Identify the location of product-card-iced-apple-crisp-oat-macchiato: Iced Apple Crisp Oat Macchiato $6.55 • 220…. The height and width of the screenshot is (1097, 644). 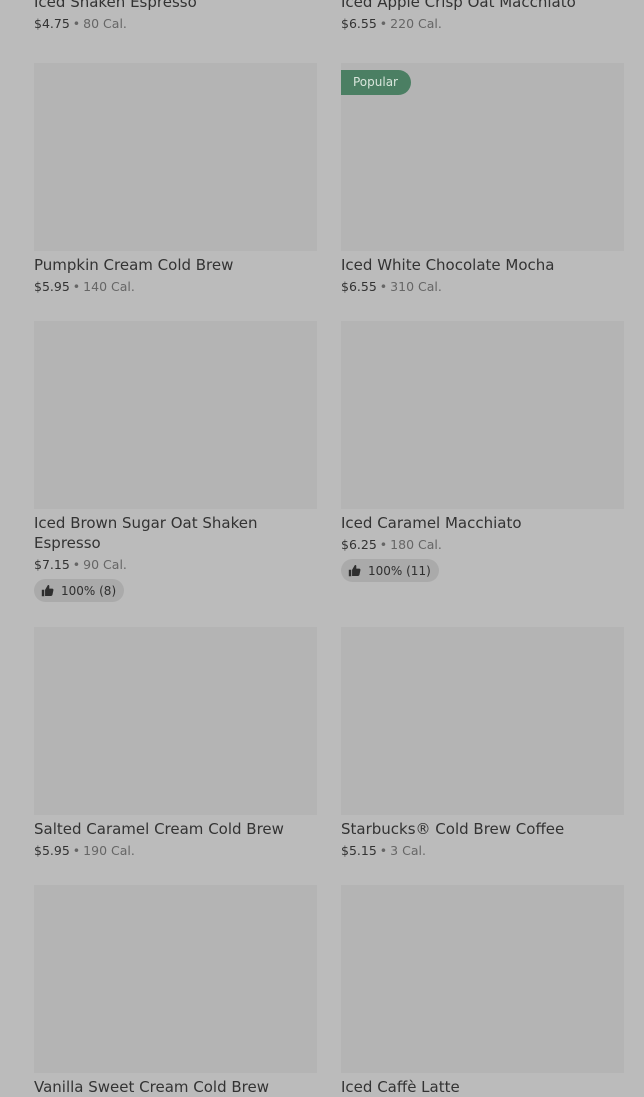
(482, 16).